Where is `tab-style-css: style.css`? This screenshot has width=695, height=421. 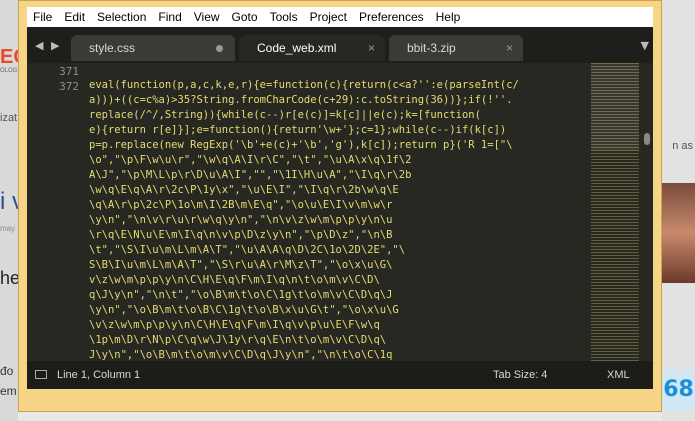 tab-style-css: style.css is located at coordinates (153, 48).